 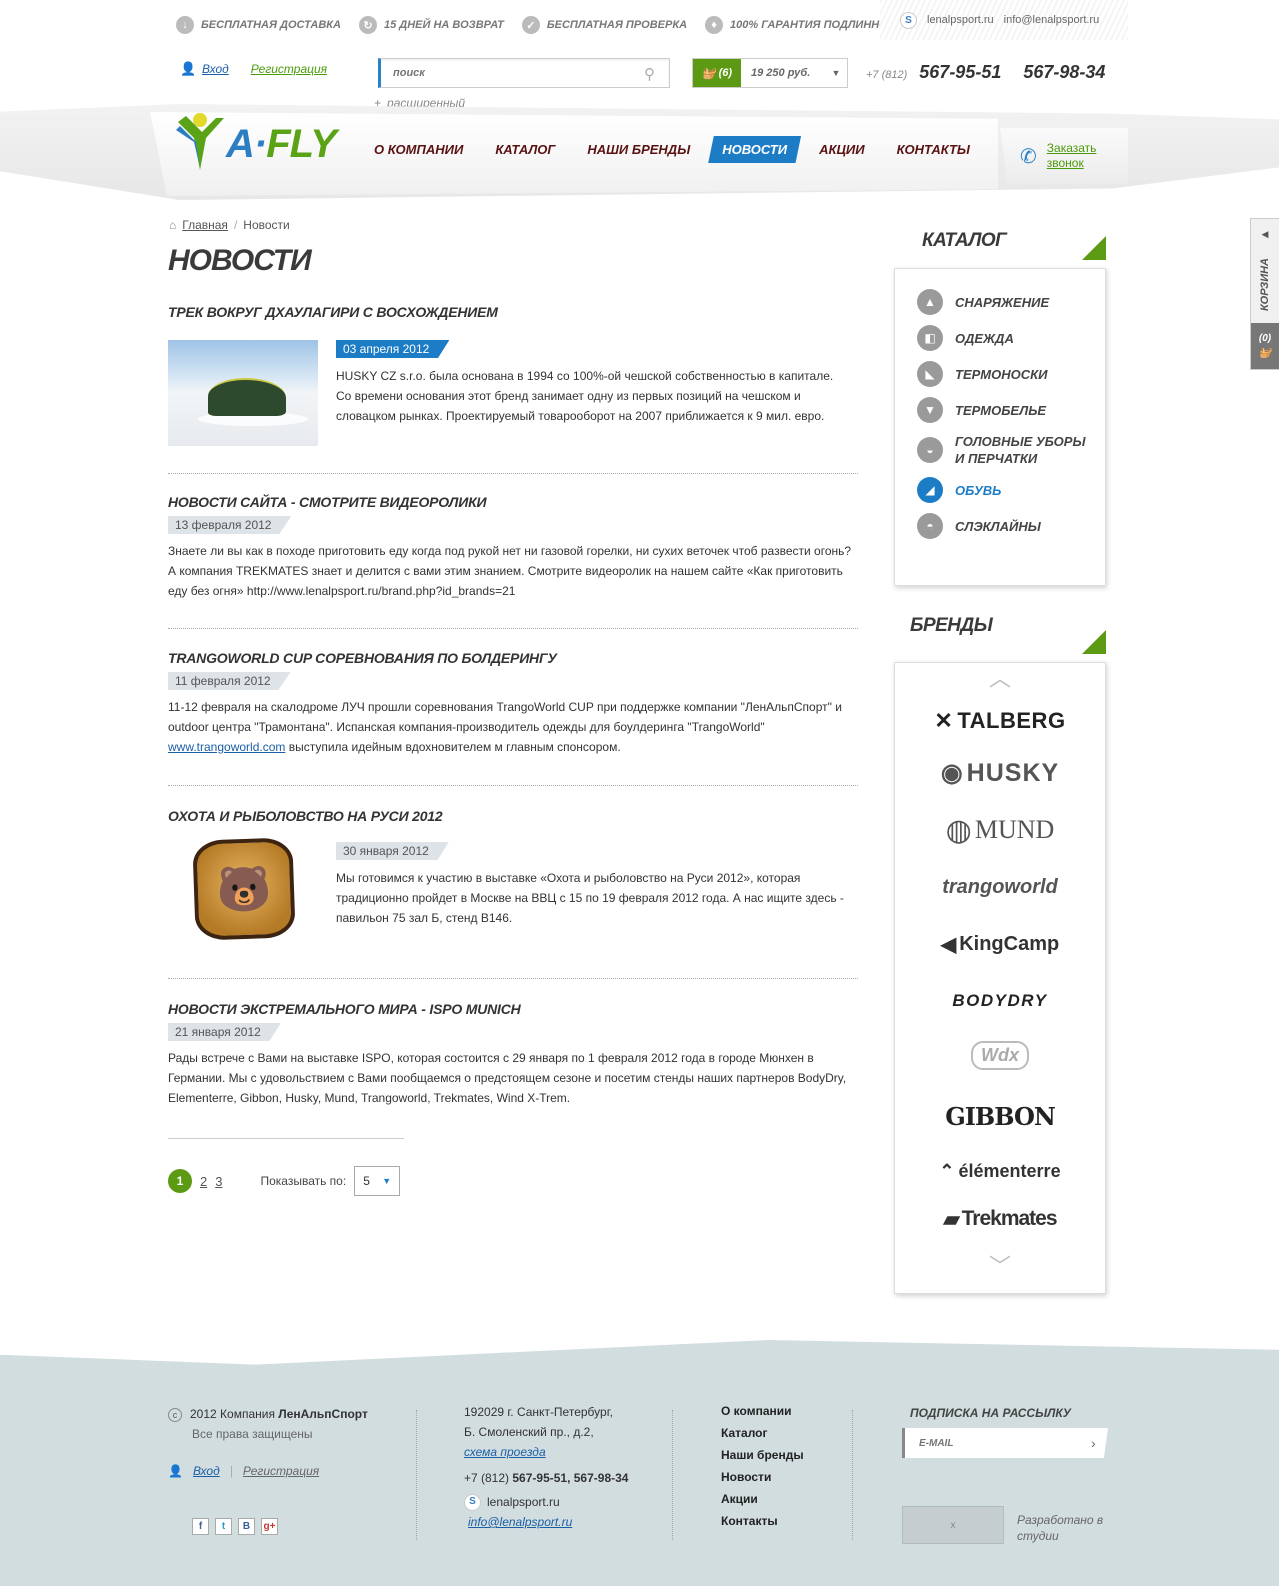 I want to click on perk-return: ↻ 15 дней на возврат, so click(x=431, y=25).